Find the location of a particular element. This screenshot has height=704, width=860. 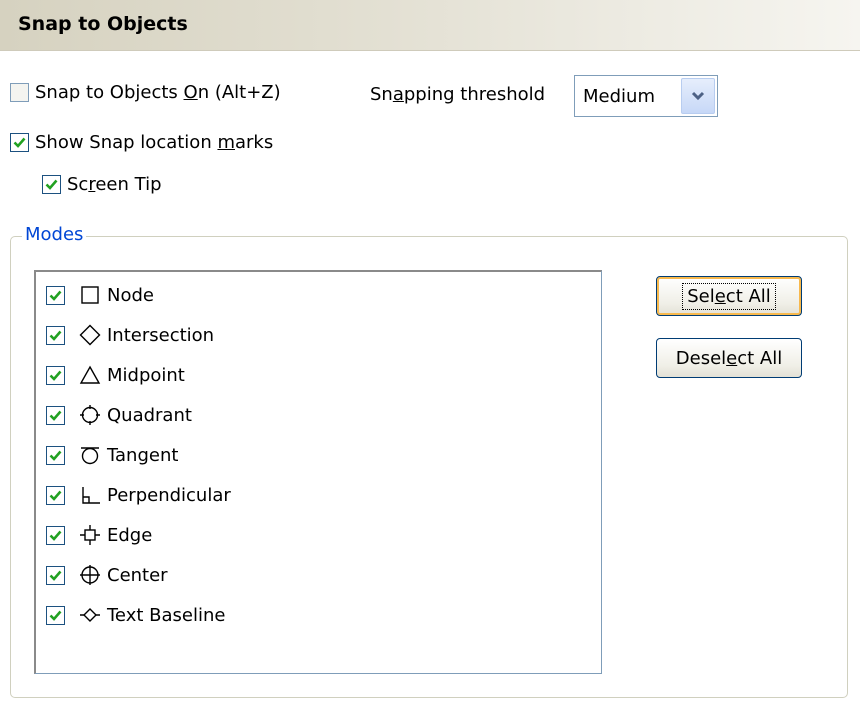

snap-on-checkbox: Snap to Objects On (Alt+Z) is located at coordinates (145, 92).